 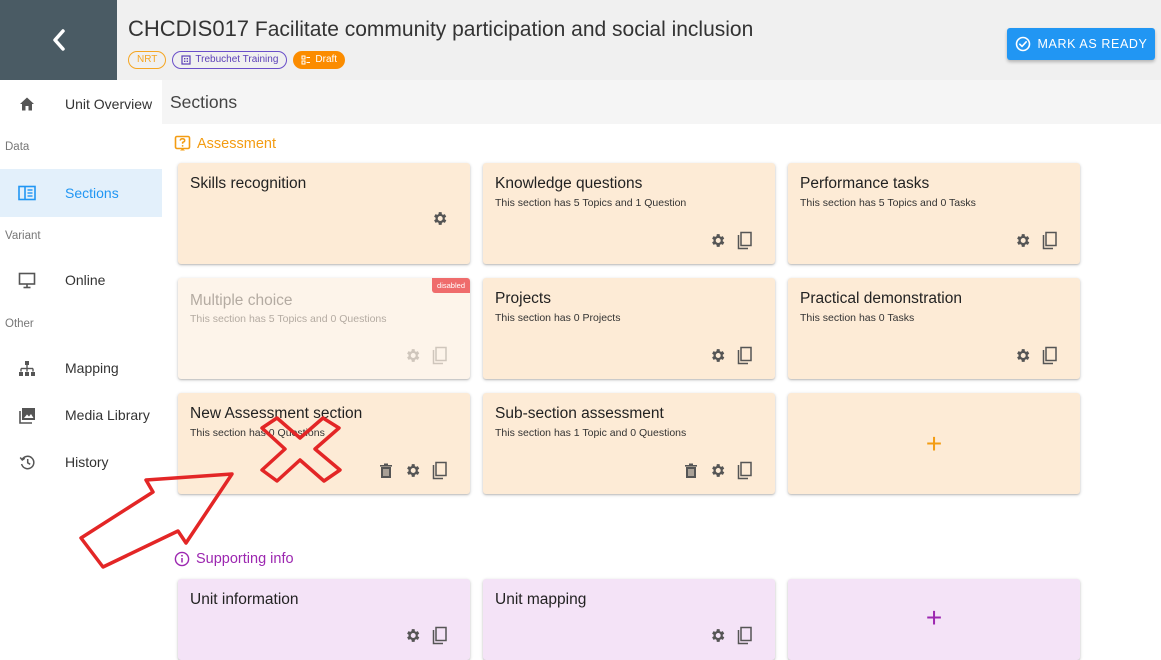 I want to click on sidebar-group-variant: Variant, so click(x=23, y=236).